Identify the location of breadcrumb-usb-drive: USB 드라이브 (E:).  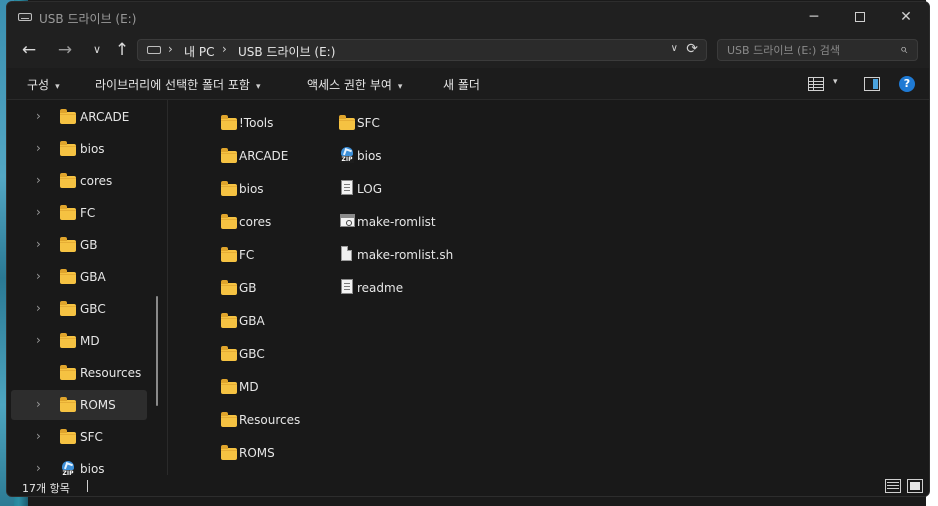
(286, 51).